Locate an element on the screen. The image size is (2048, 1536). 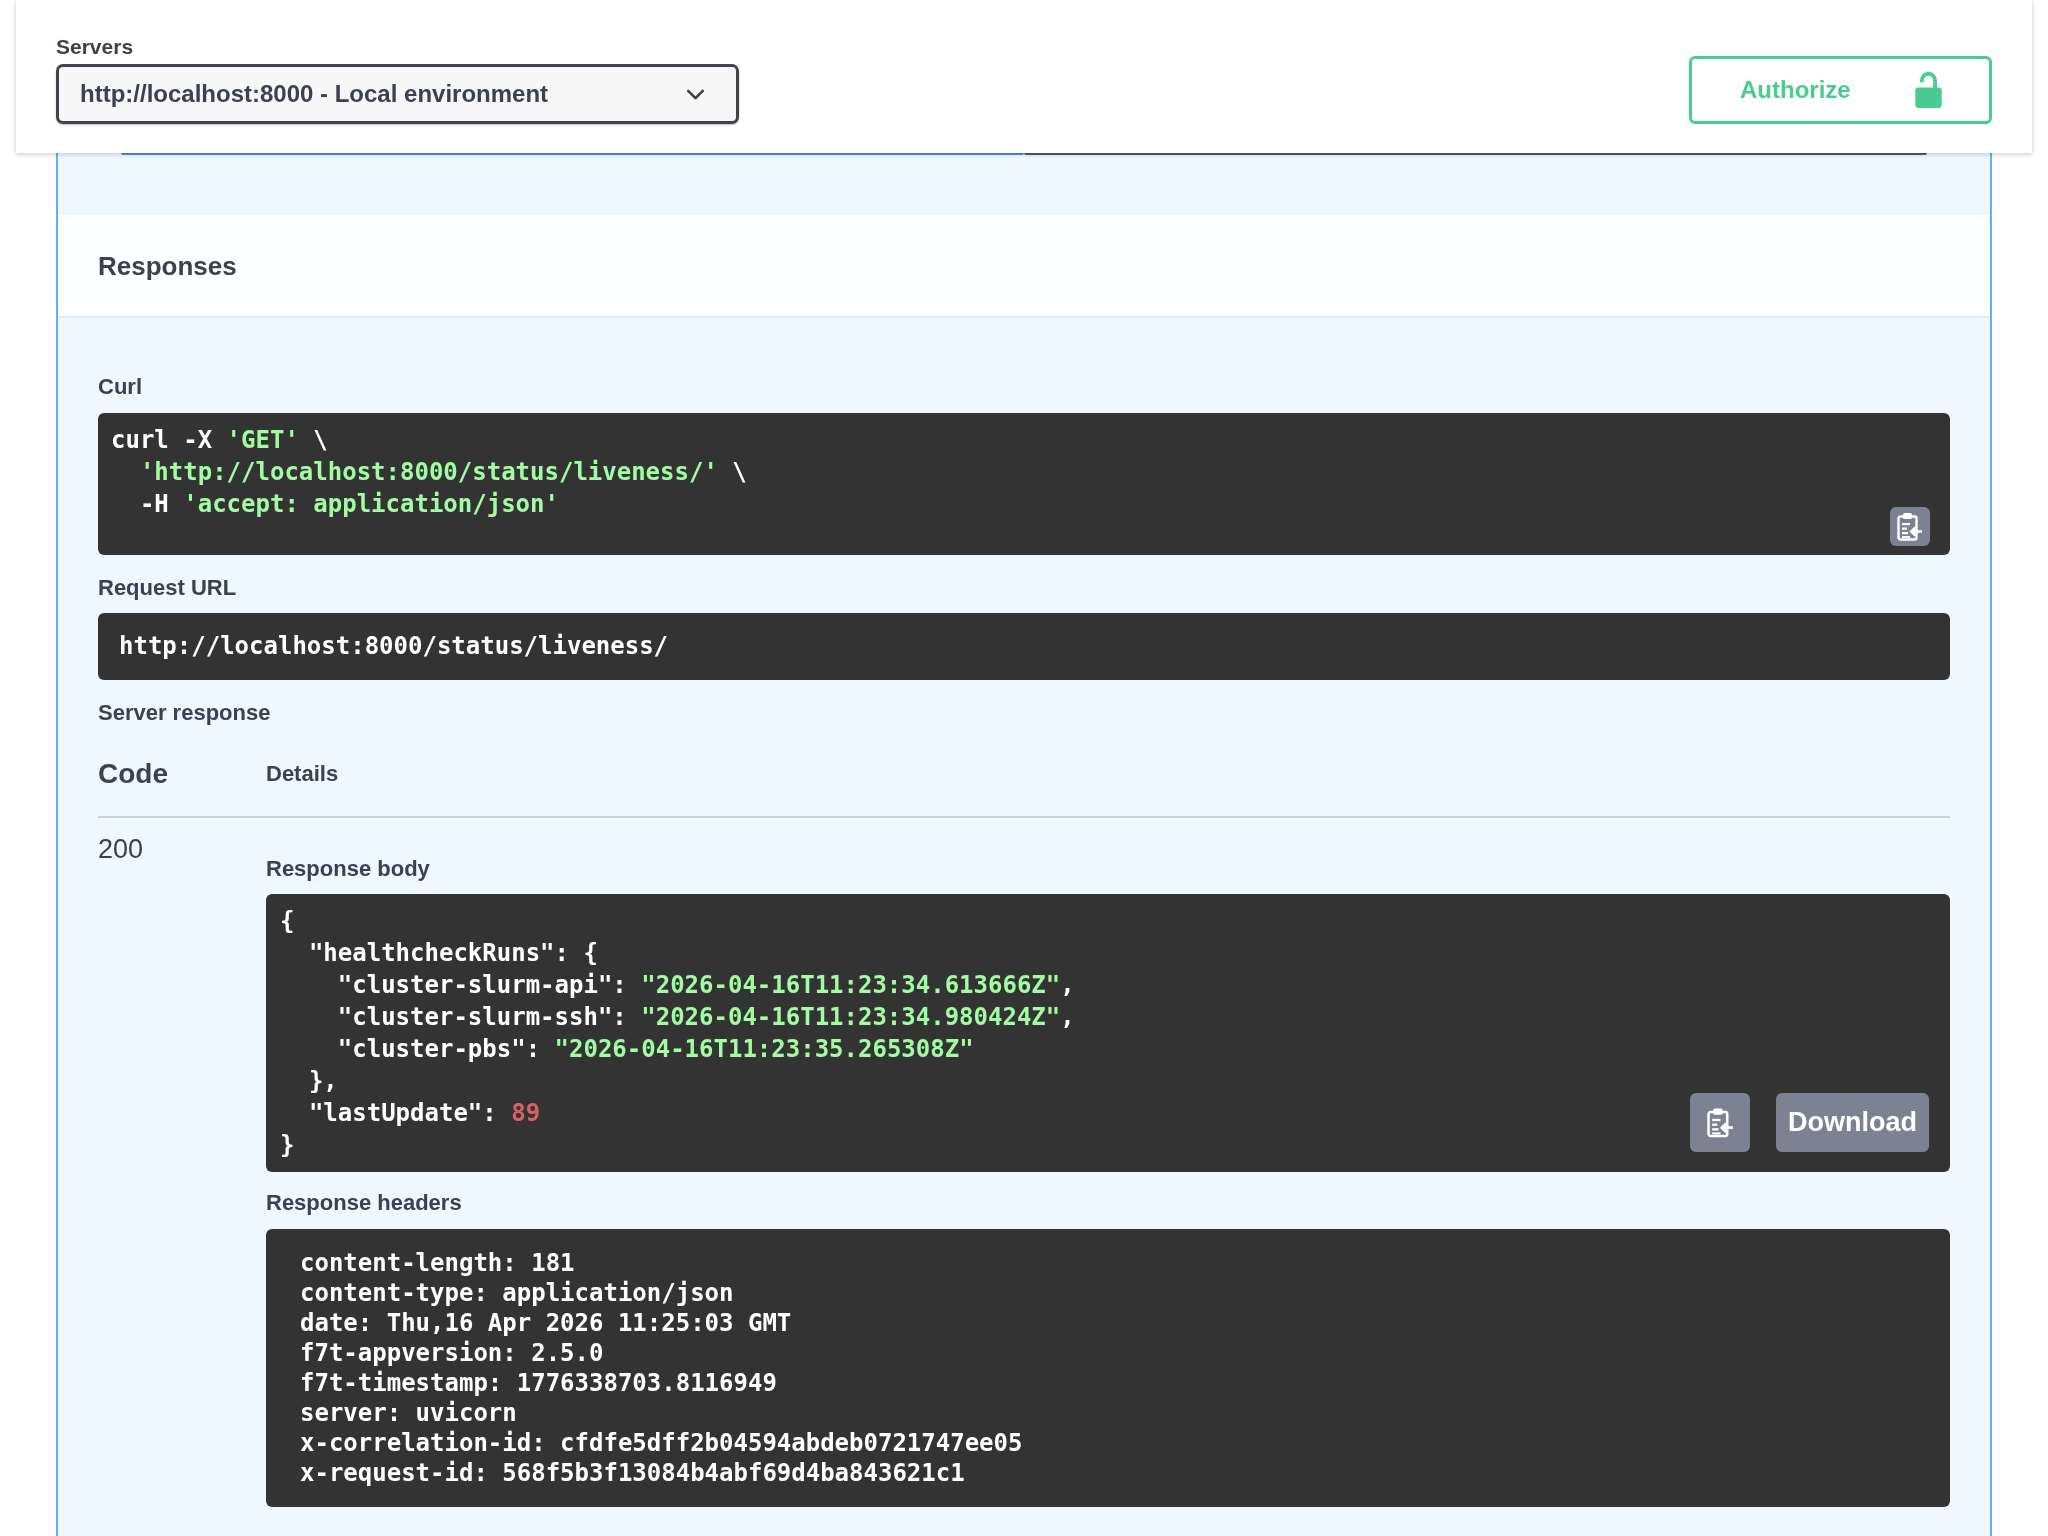
curl-label: Curl is located at coordinates (120, 387).